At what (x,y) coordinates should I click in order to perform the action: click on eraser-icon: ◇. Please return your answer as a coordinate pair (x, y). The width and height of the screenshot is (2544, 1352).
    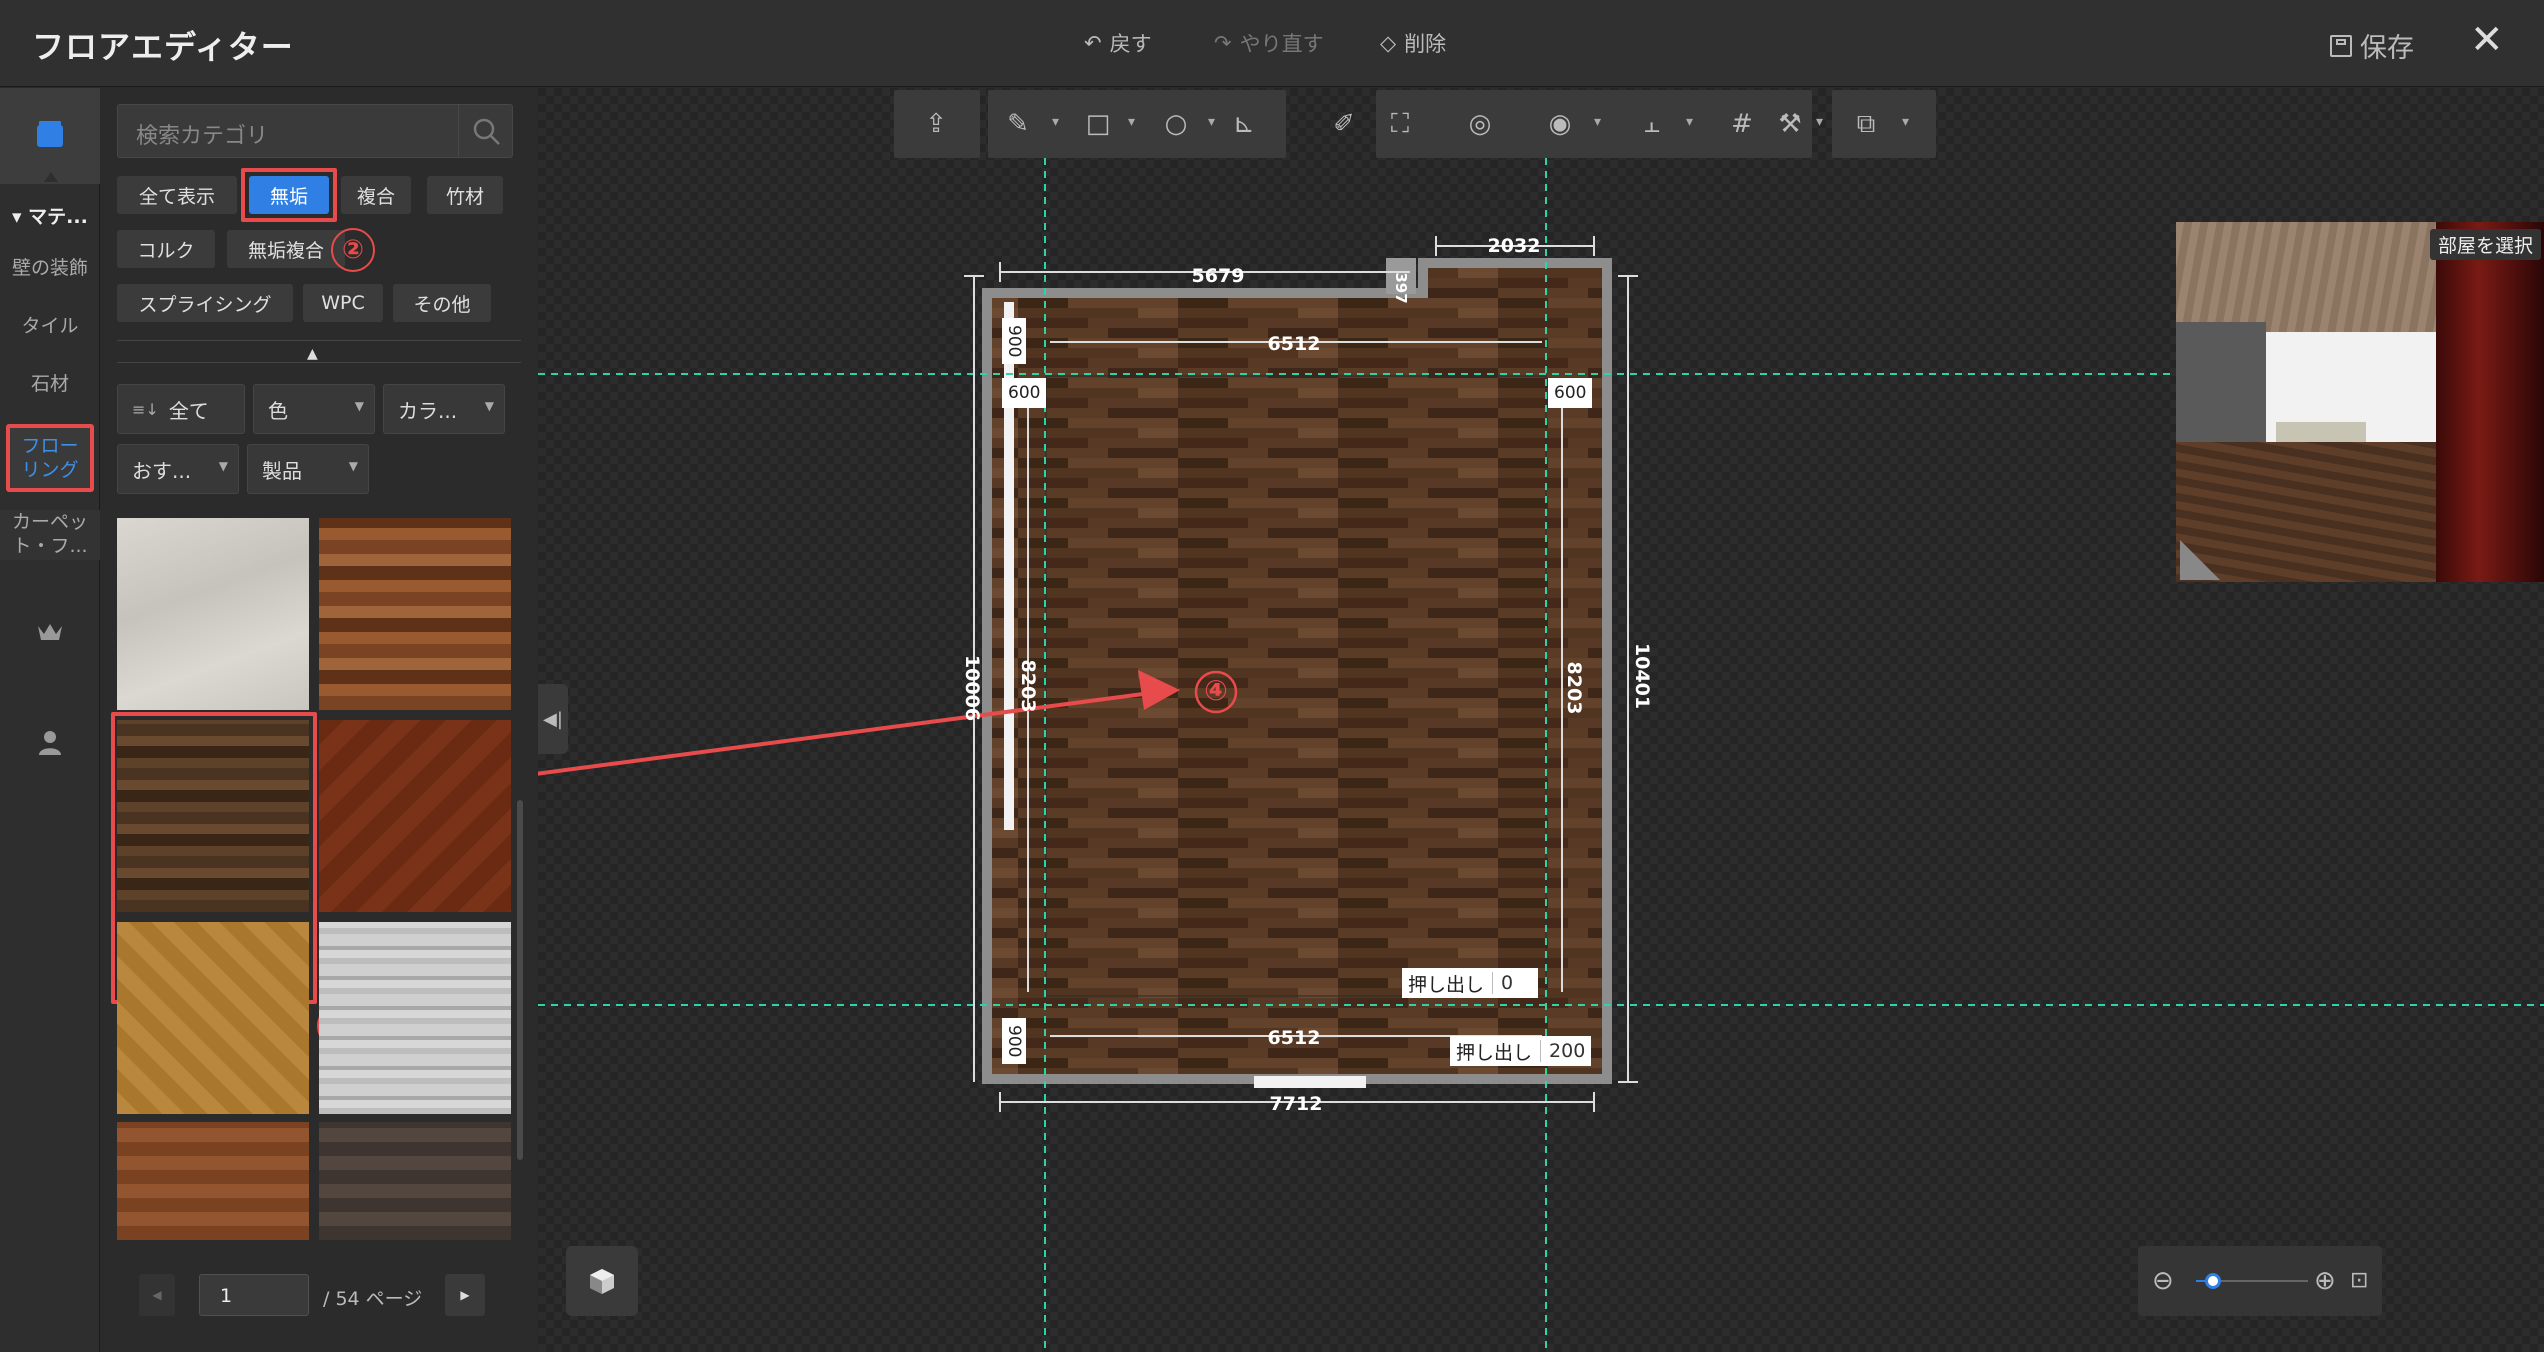
    Looking at the image, I should click on (1388, 43).